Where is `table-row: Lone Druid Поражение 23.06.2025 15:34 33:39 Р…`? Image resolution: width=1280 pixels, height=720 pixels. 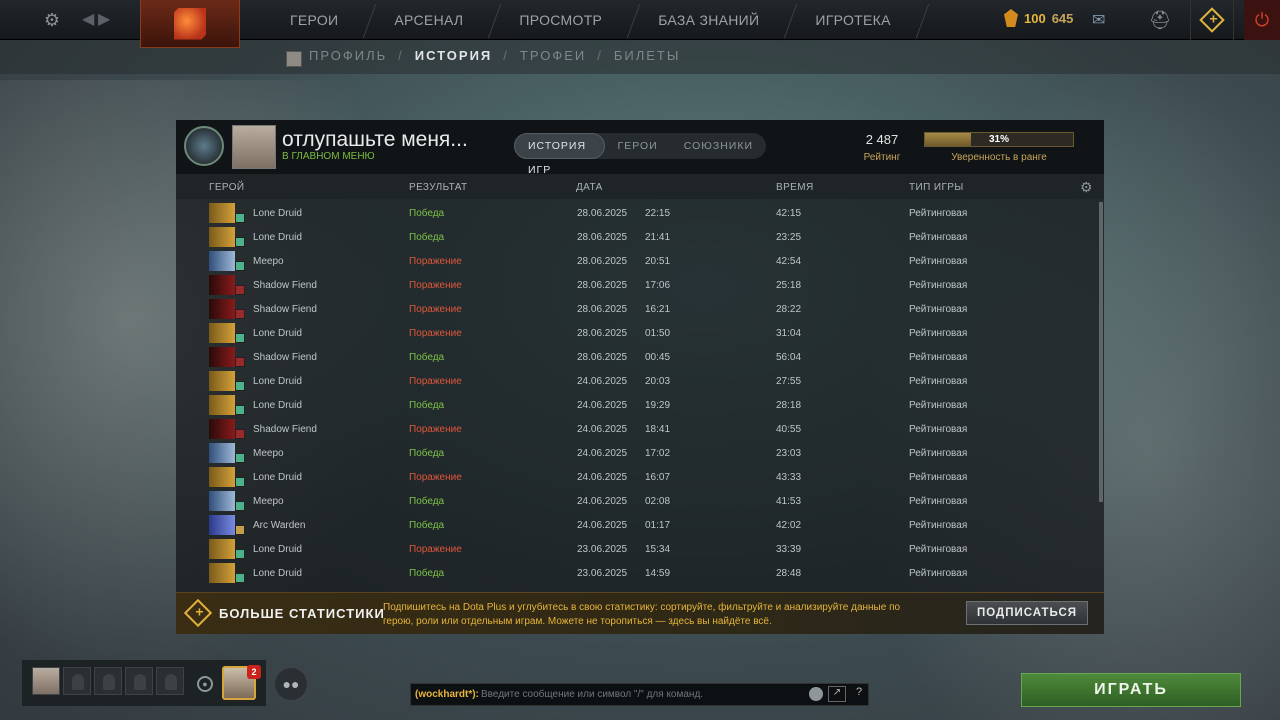
table-row: Lone Druid Поражение 23.06.2025 15:34 33:39 Р… is located at coordinates (636, 549).